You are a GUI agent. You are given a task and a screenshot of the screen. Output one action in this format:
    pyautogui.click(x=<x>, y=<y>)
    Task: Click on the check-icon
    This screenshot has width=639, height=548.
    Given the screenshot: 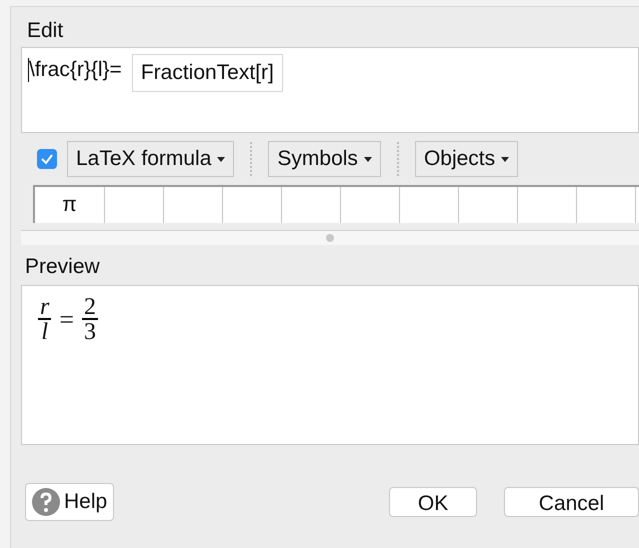 What is the action you would take?
    pyautogui.click(x=47, y=159)
    